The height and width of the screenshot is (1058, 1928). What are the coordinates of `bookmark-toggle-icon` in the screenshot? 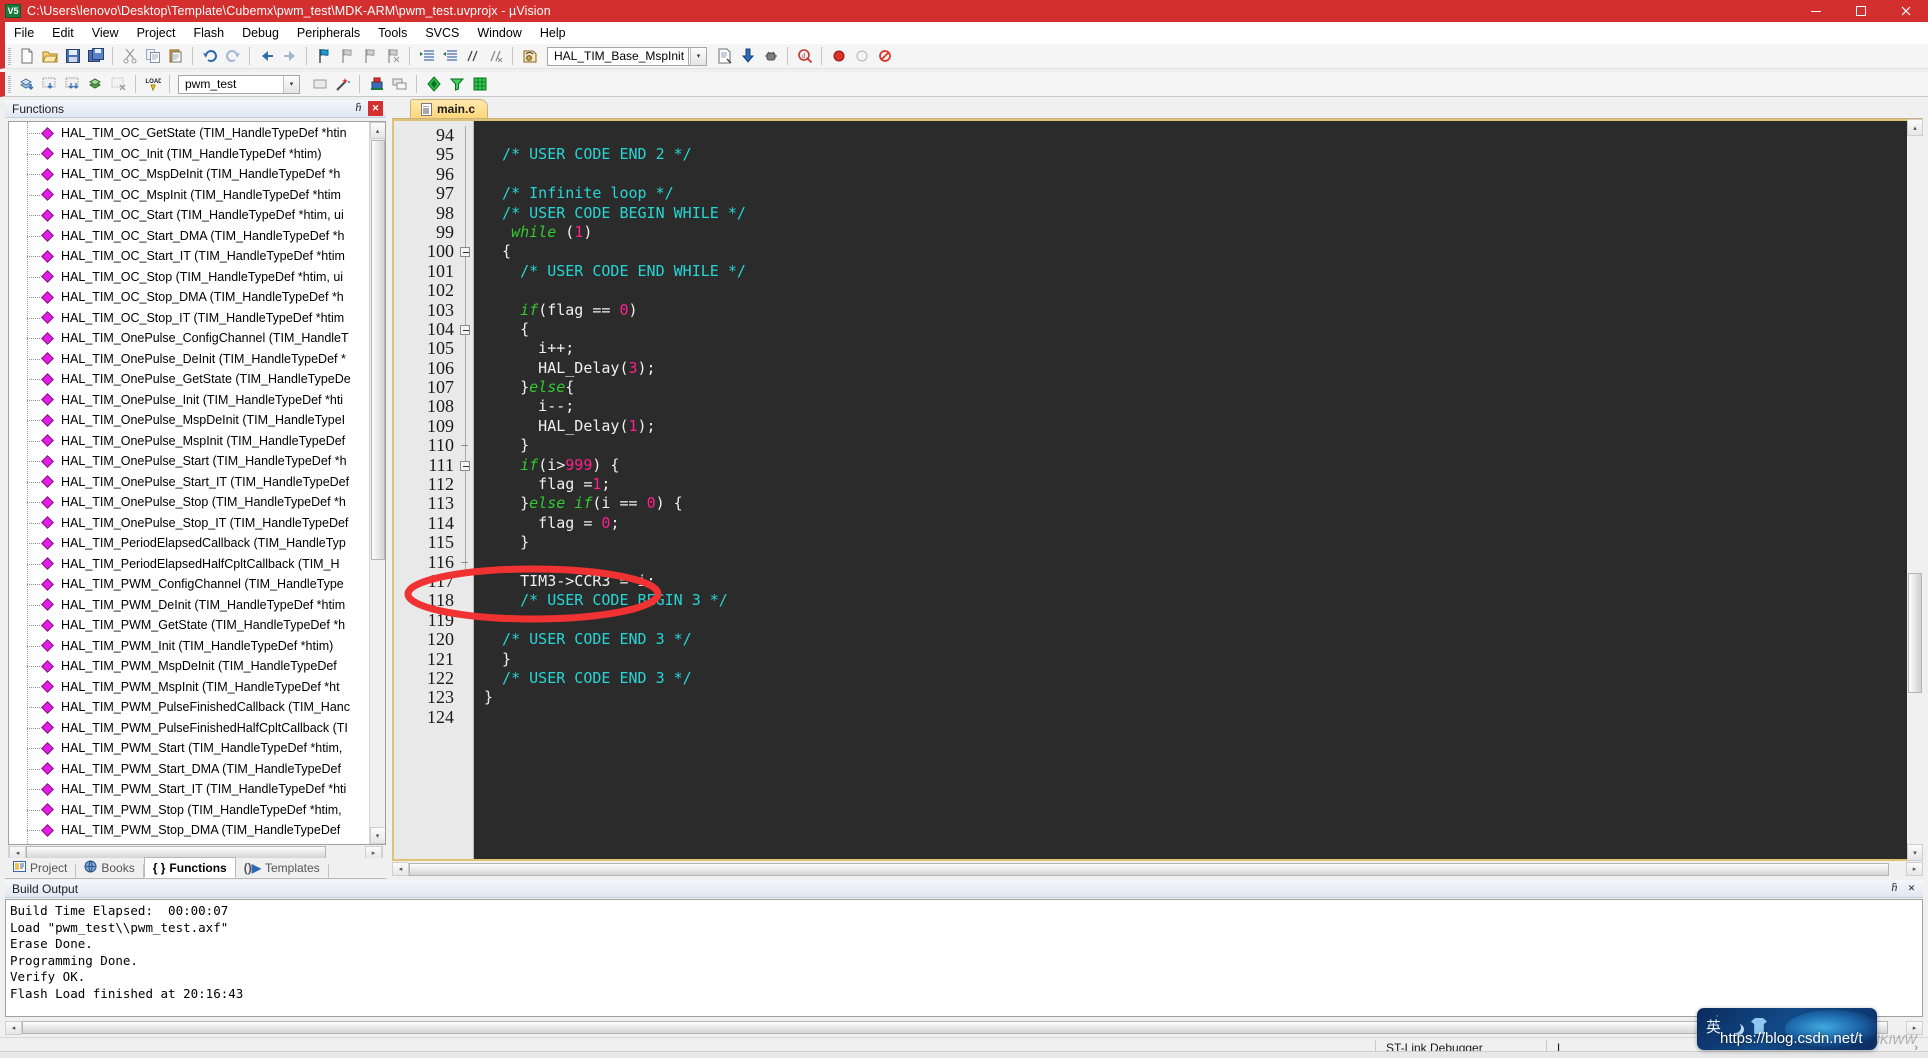 It's located at (323, 56).